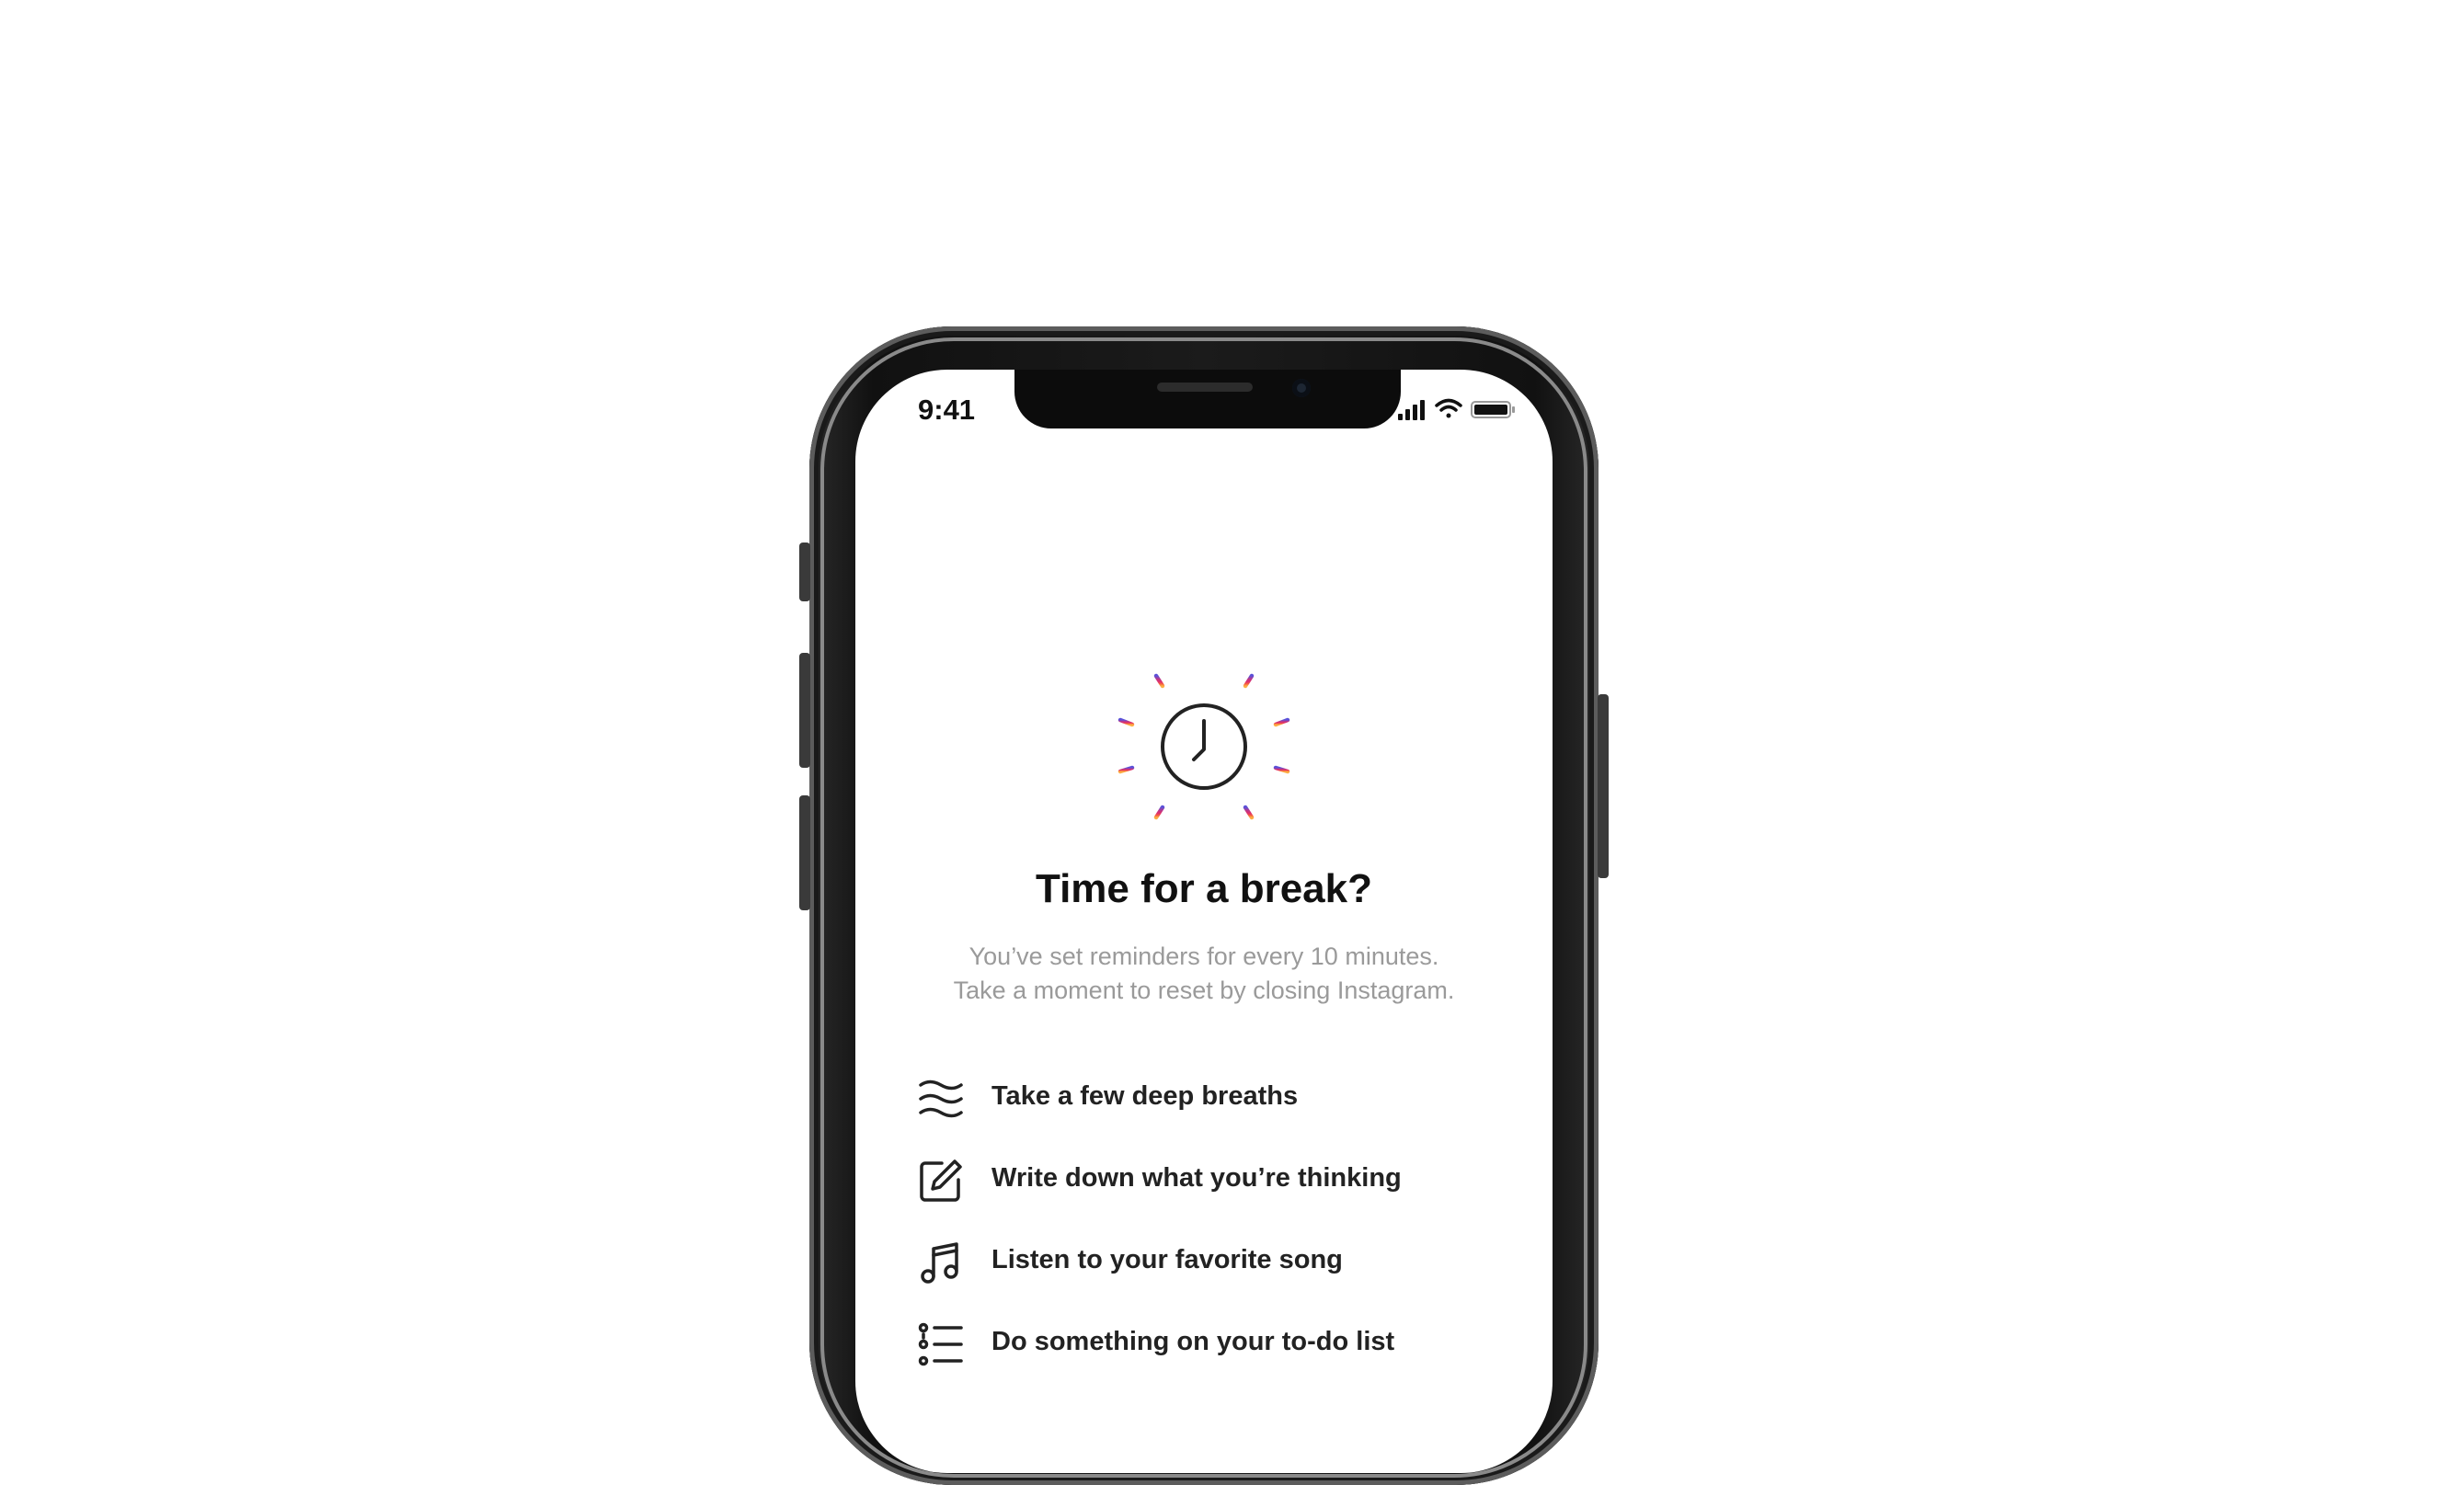 The height and width of the screenshot is (1485, 2464). Describe the element at coordinates (1221, 1362) in the screenshot. I see `suggestion-todo-list: Do something on your to-do list` at that location.